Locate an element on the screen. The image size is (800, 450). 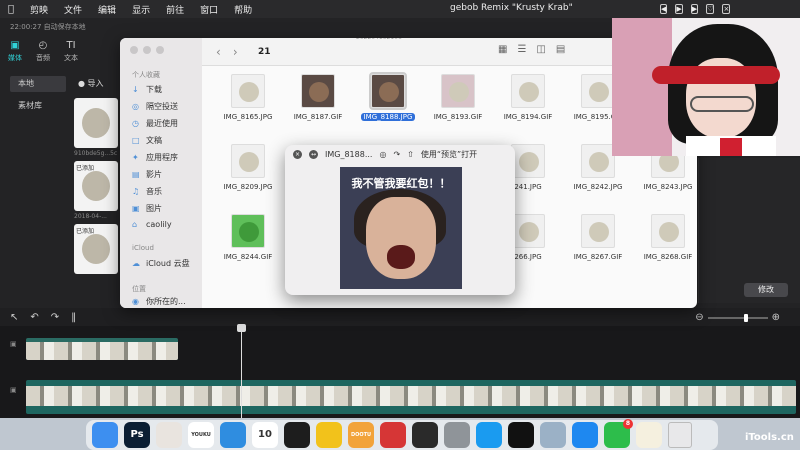
modify-button: 修改 is located at coordinates (766, 290).